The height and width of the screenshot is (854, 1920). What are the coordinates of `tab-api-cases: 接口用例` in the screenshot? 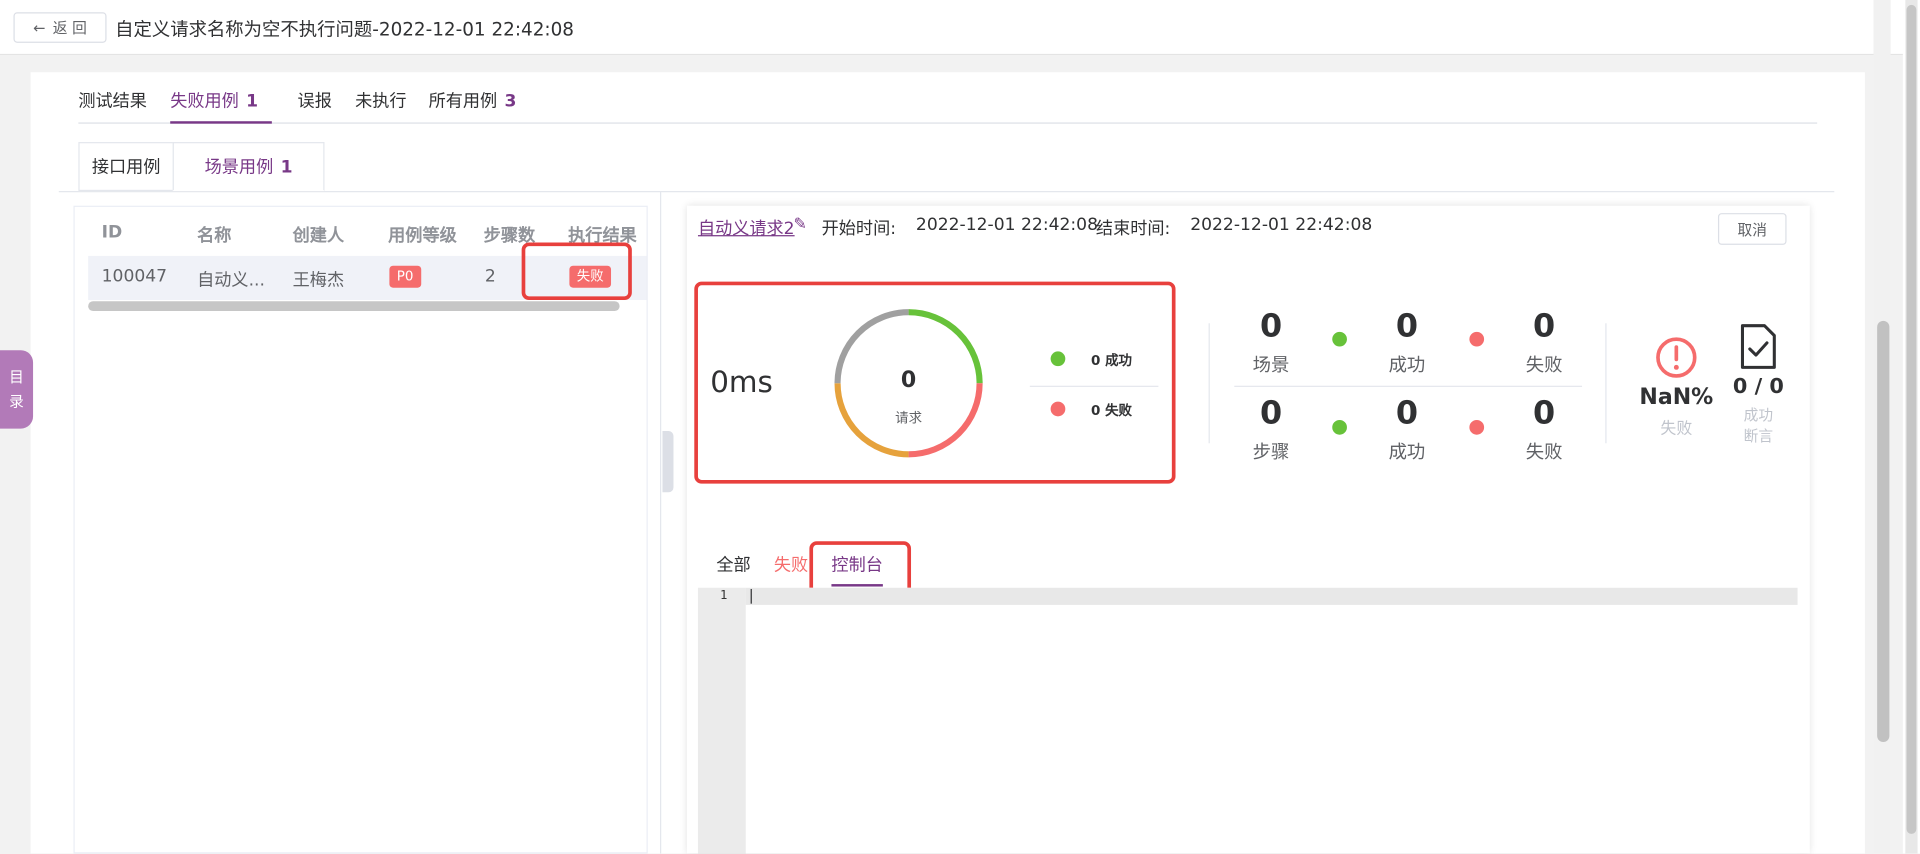 It's located at (126, 167).